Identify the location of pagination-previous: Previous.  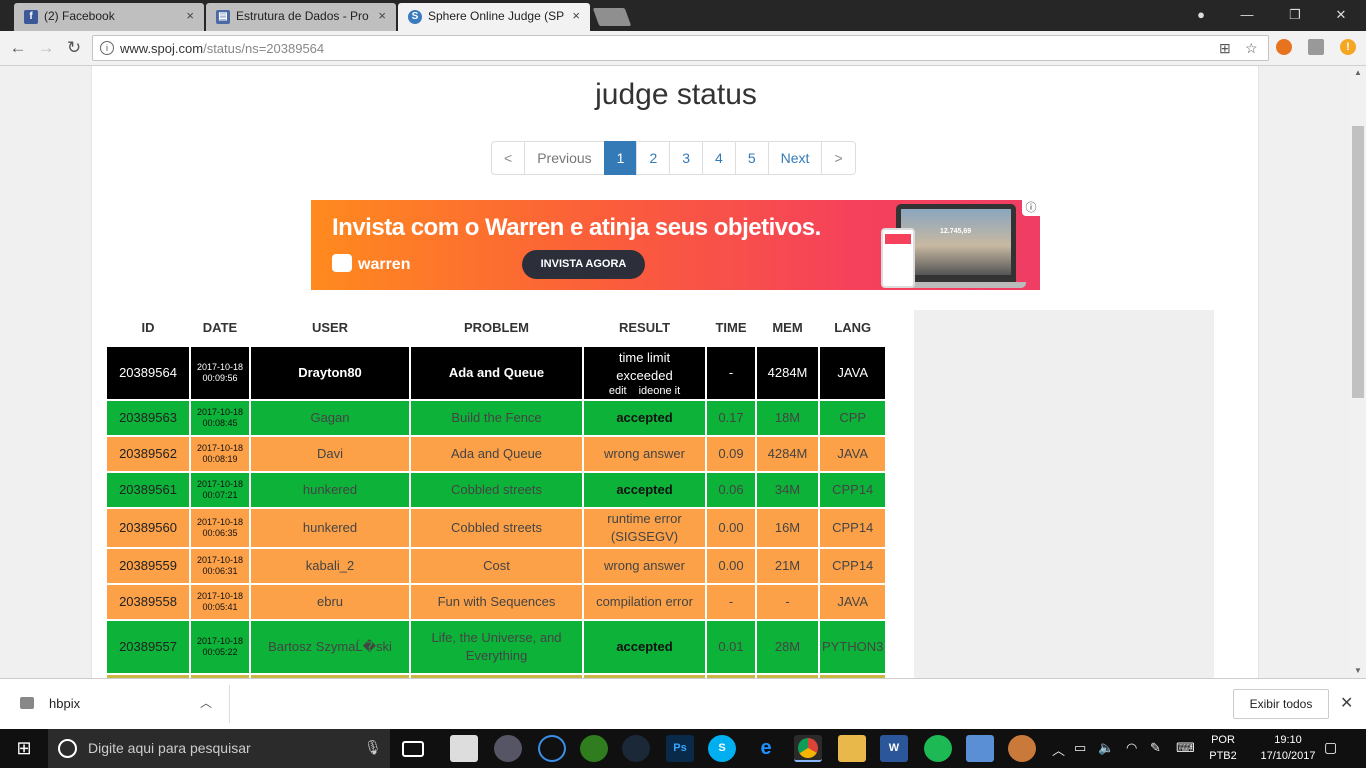
(564, 158).